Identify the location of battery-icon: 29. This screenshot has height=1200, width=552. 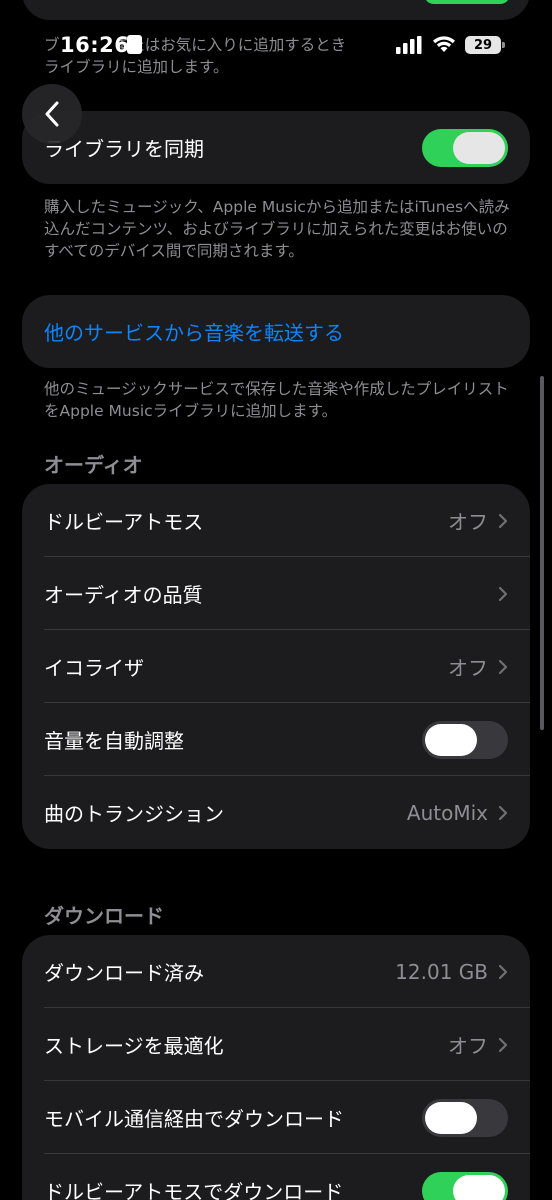
(483, 45).